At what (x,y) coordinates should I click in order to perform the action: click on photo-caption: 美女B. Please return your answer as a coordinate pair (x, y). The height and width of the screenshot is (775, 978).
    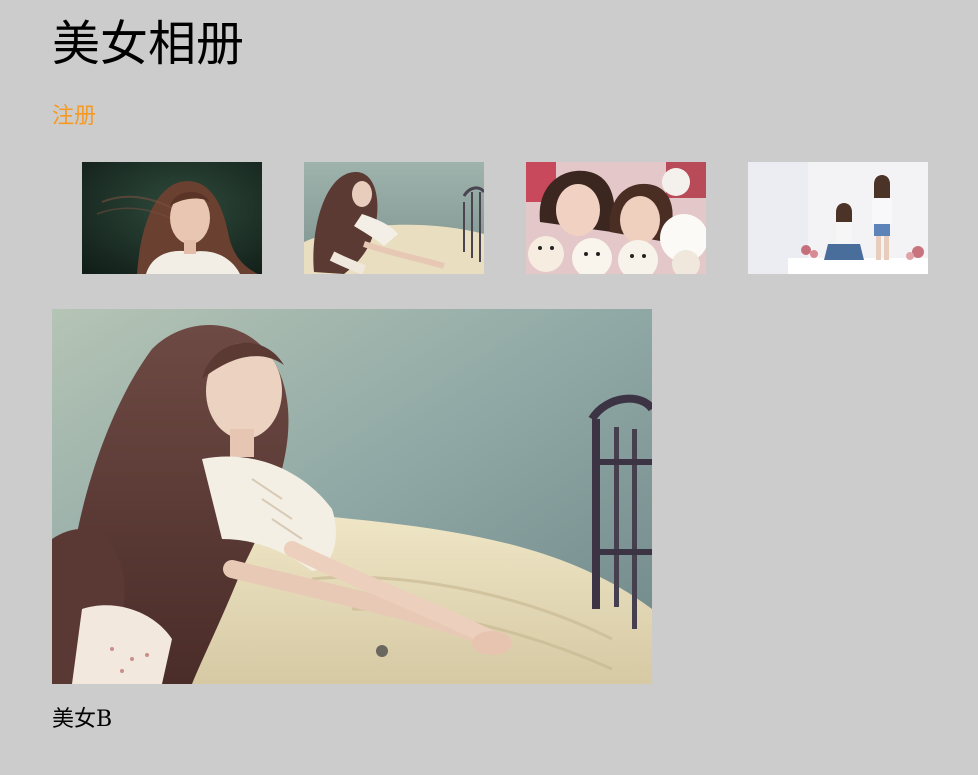
    Looking at the image, I should click on (82, 719).